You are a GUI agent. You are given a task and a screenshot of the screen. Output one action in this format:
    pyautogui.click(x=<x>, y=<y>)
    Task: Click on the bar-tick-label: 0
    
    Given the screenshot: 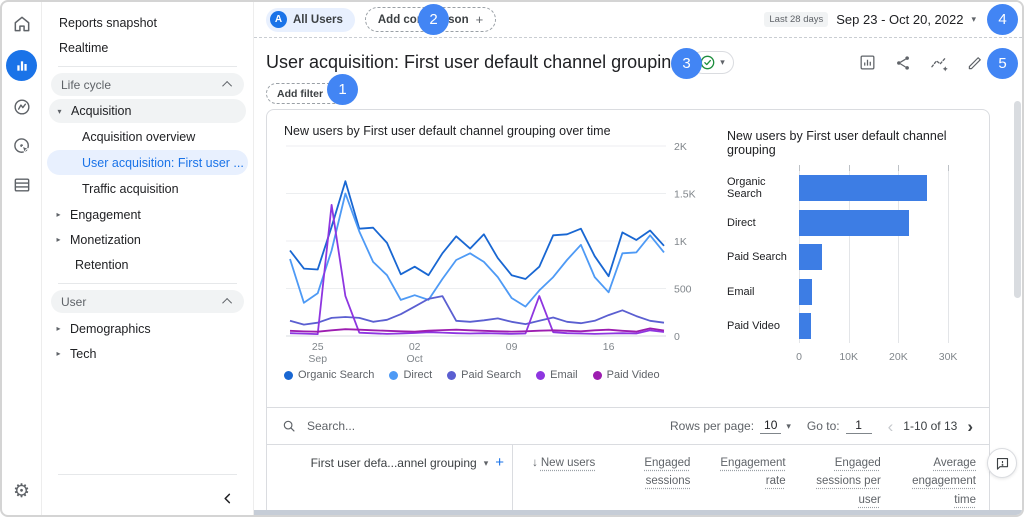 What is the action you would take?
    pyautogui.click(x=799, y=357)
    